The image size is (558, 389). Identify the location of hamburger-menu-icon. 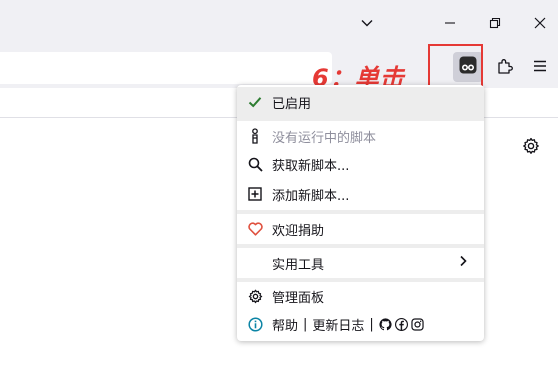
(540, 68).